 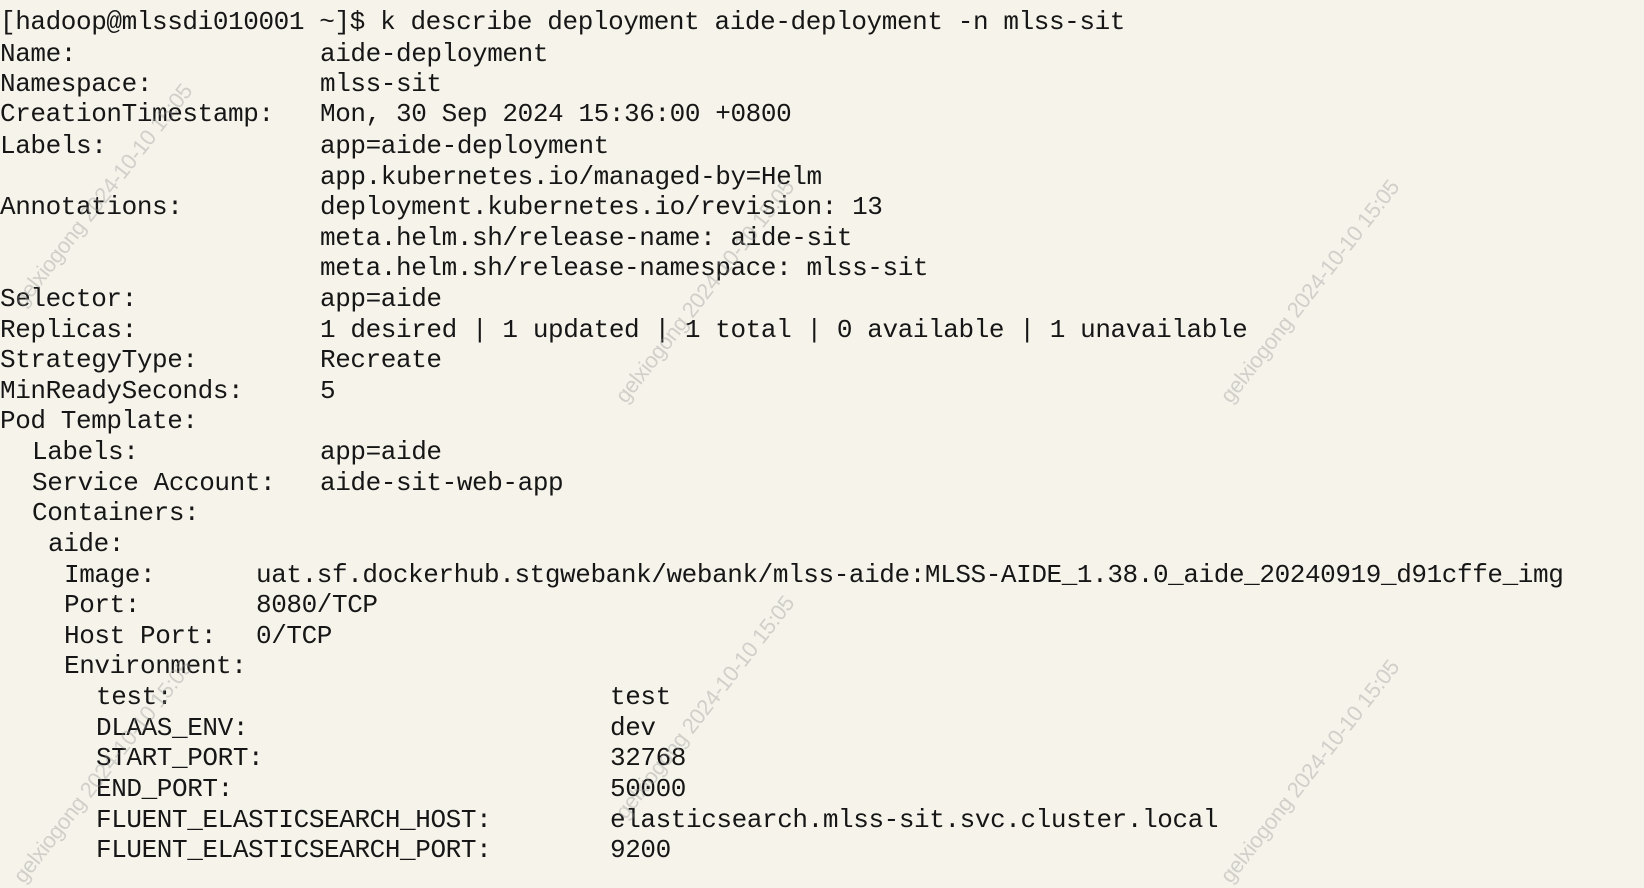 I want to click on field-key: Image:, so click(x=110, y=575).